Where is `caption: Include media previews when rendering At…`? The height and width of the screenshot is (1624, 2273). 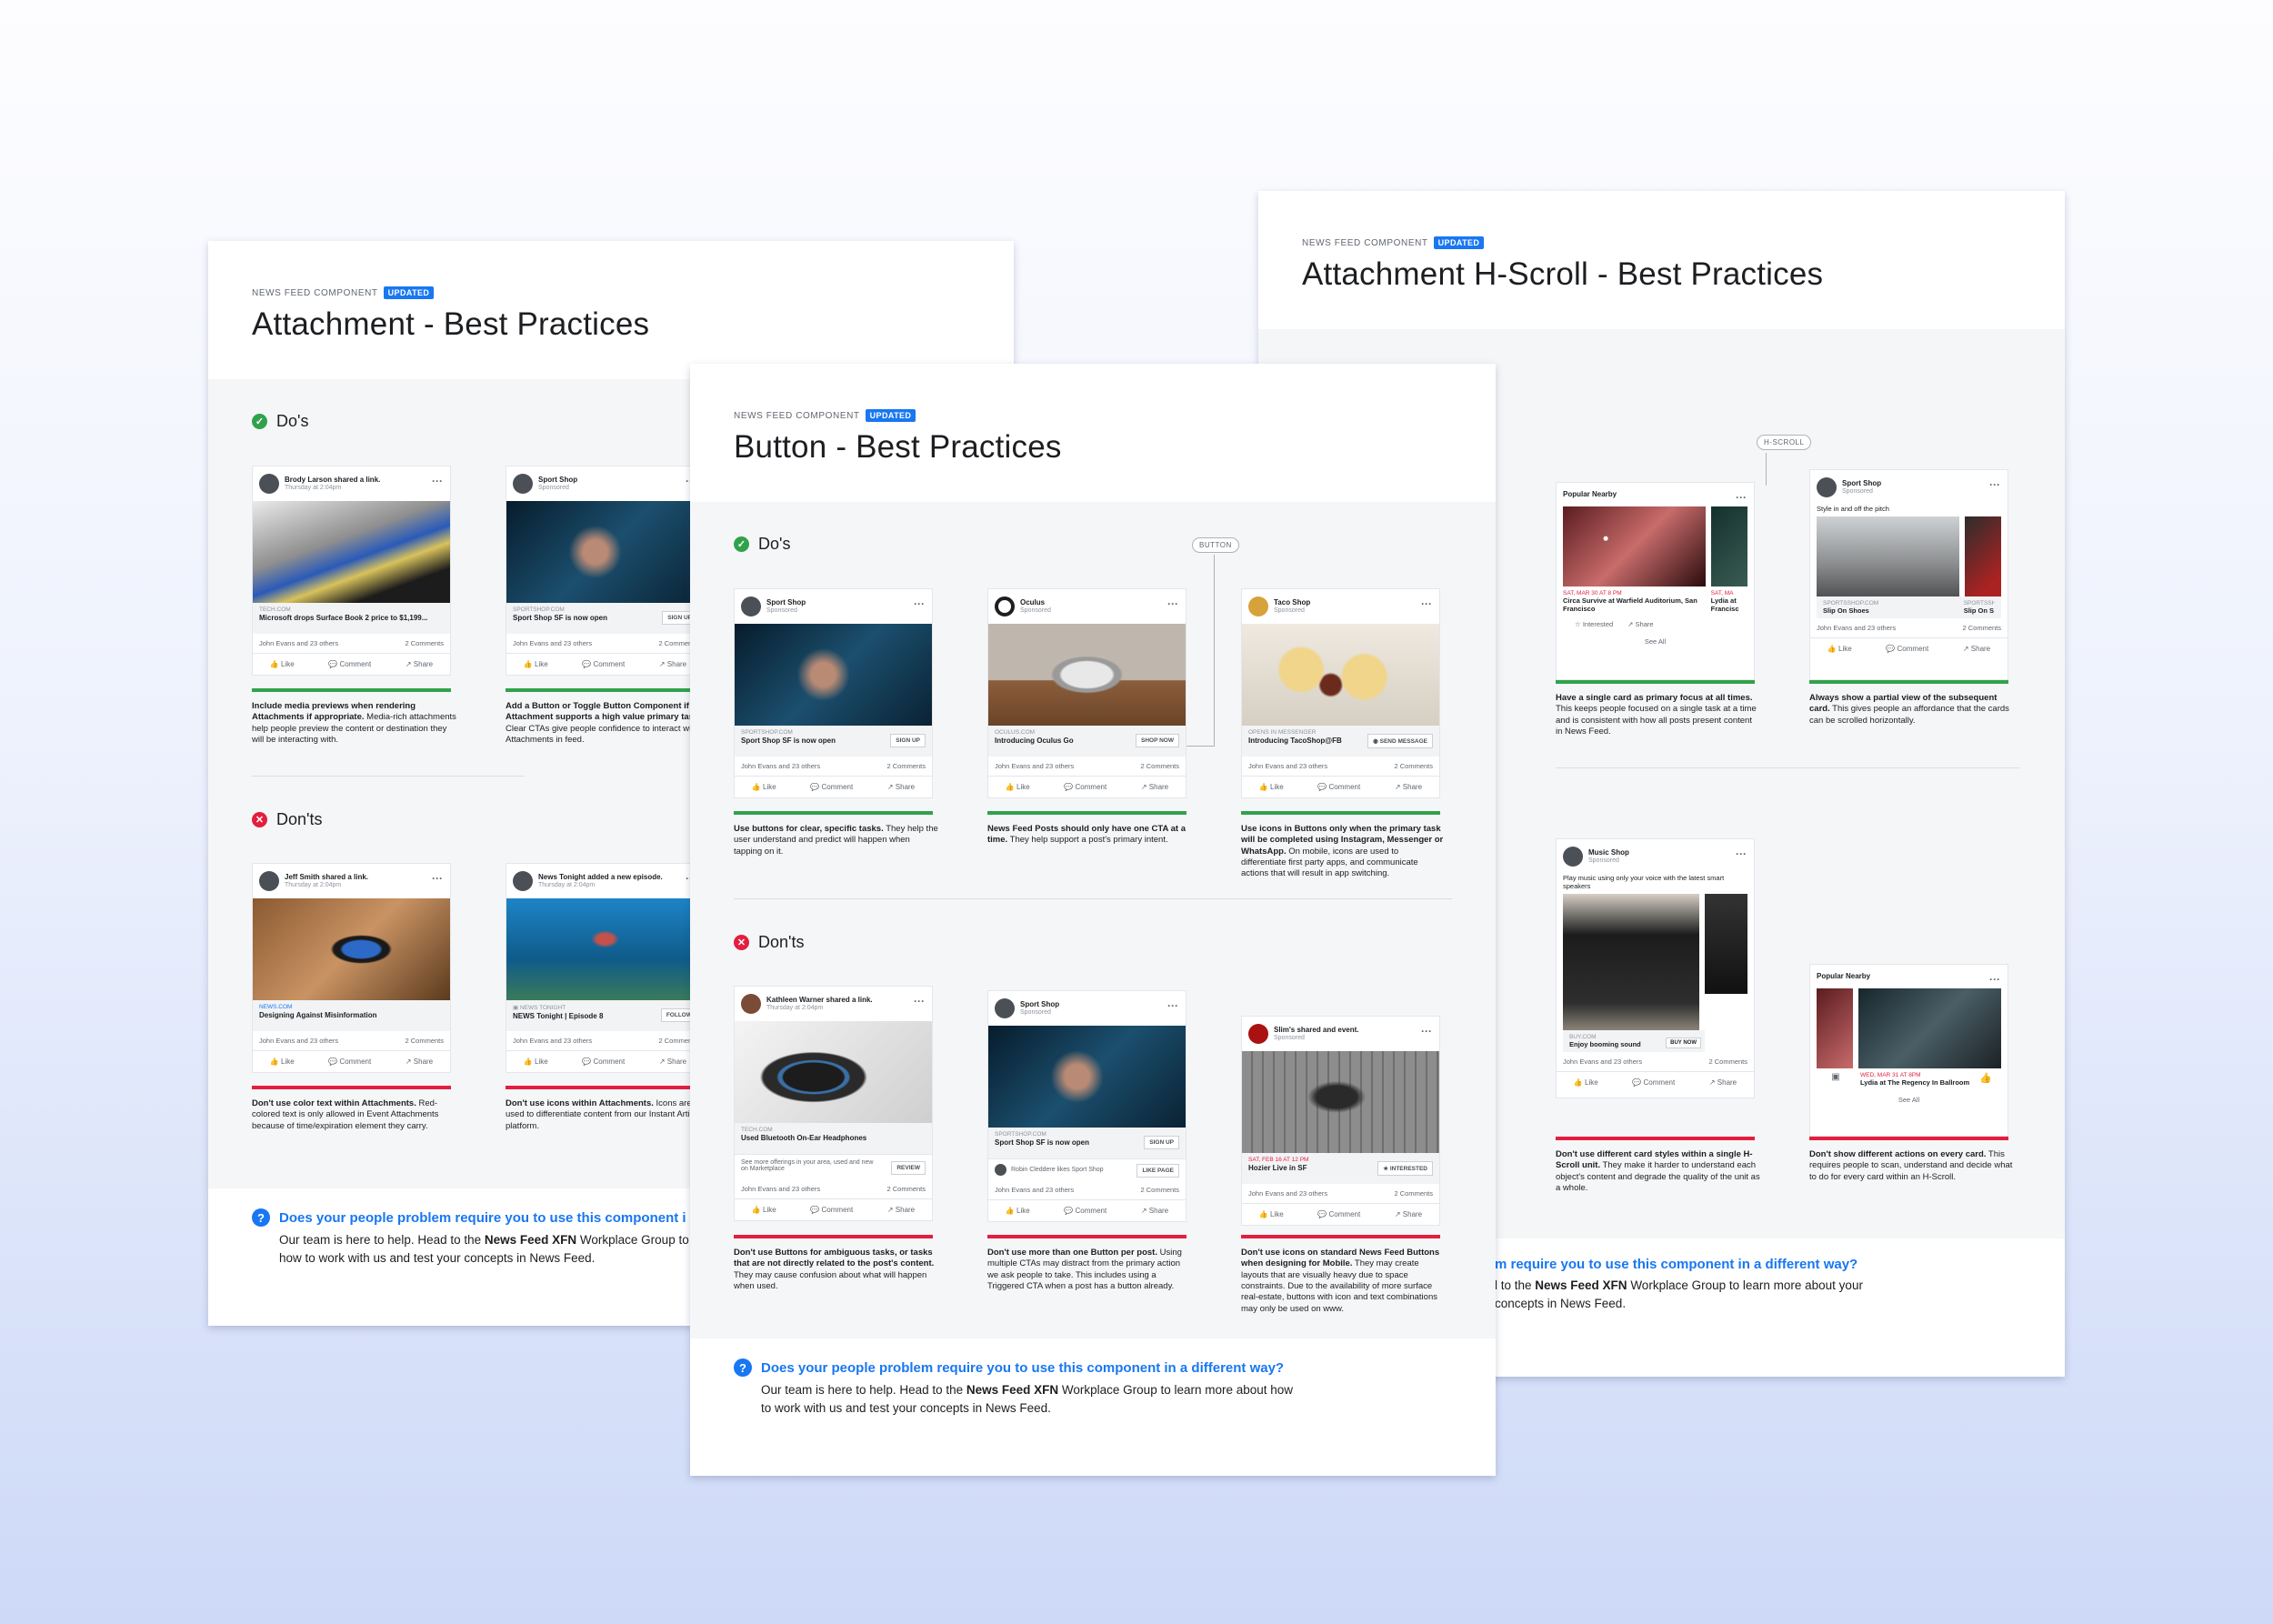
caption: Include media previews when rendering At… is located at coordinates (354, 723).